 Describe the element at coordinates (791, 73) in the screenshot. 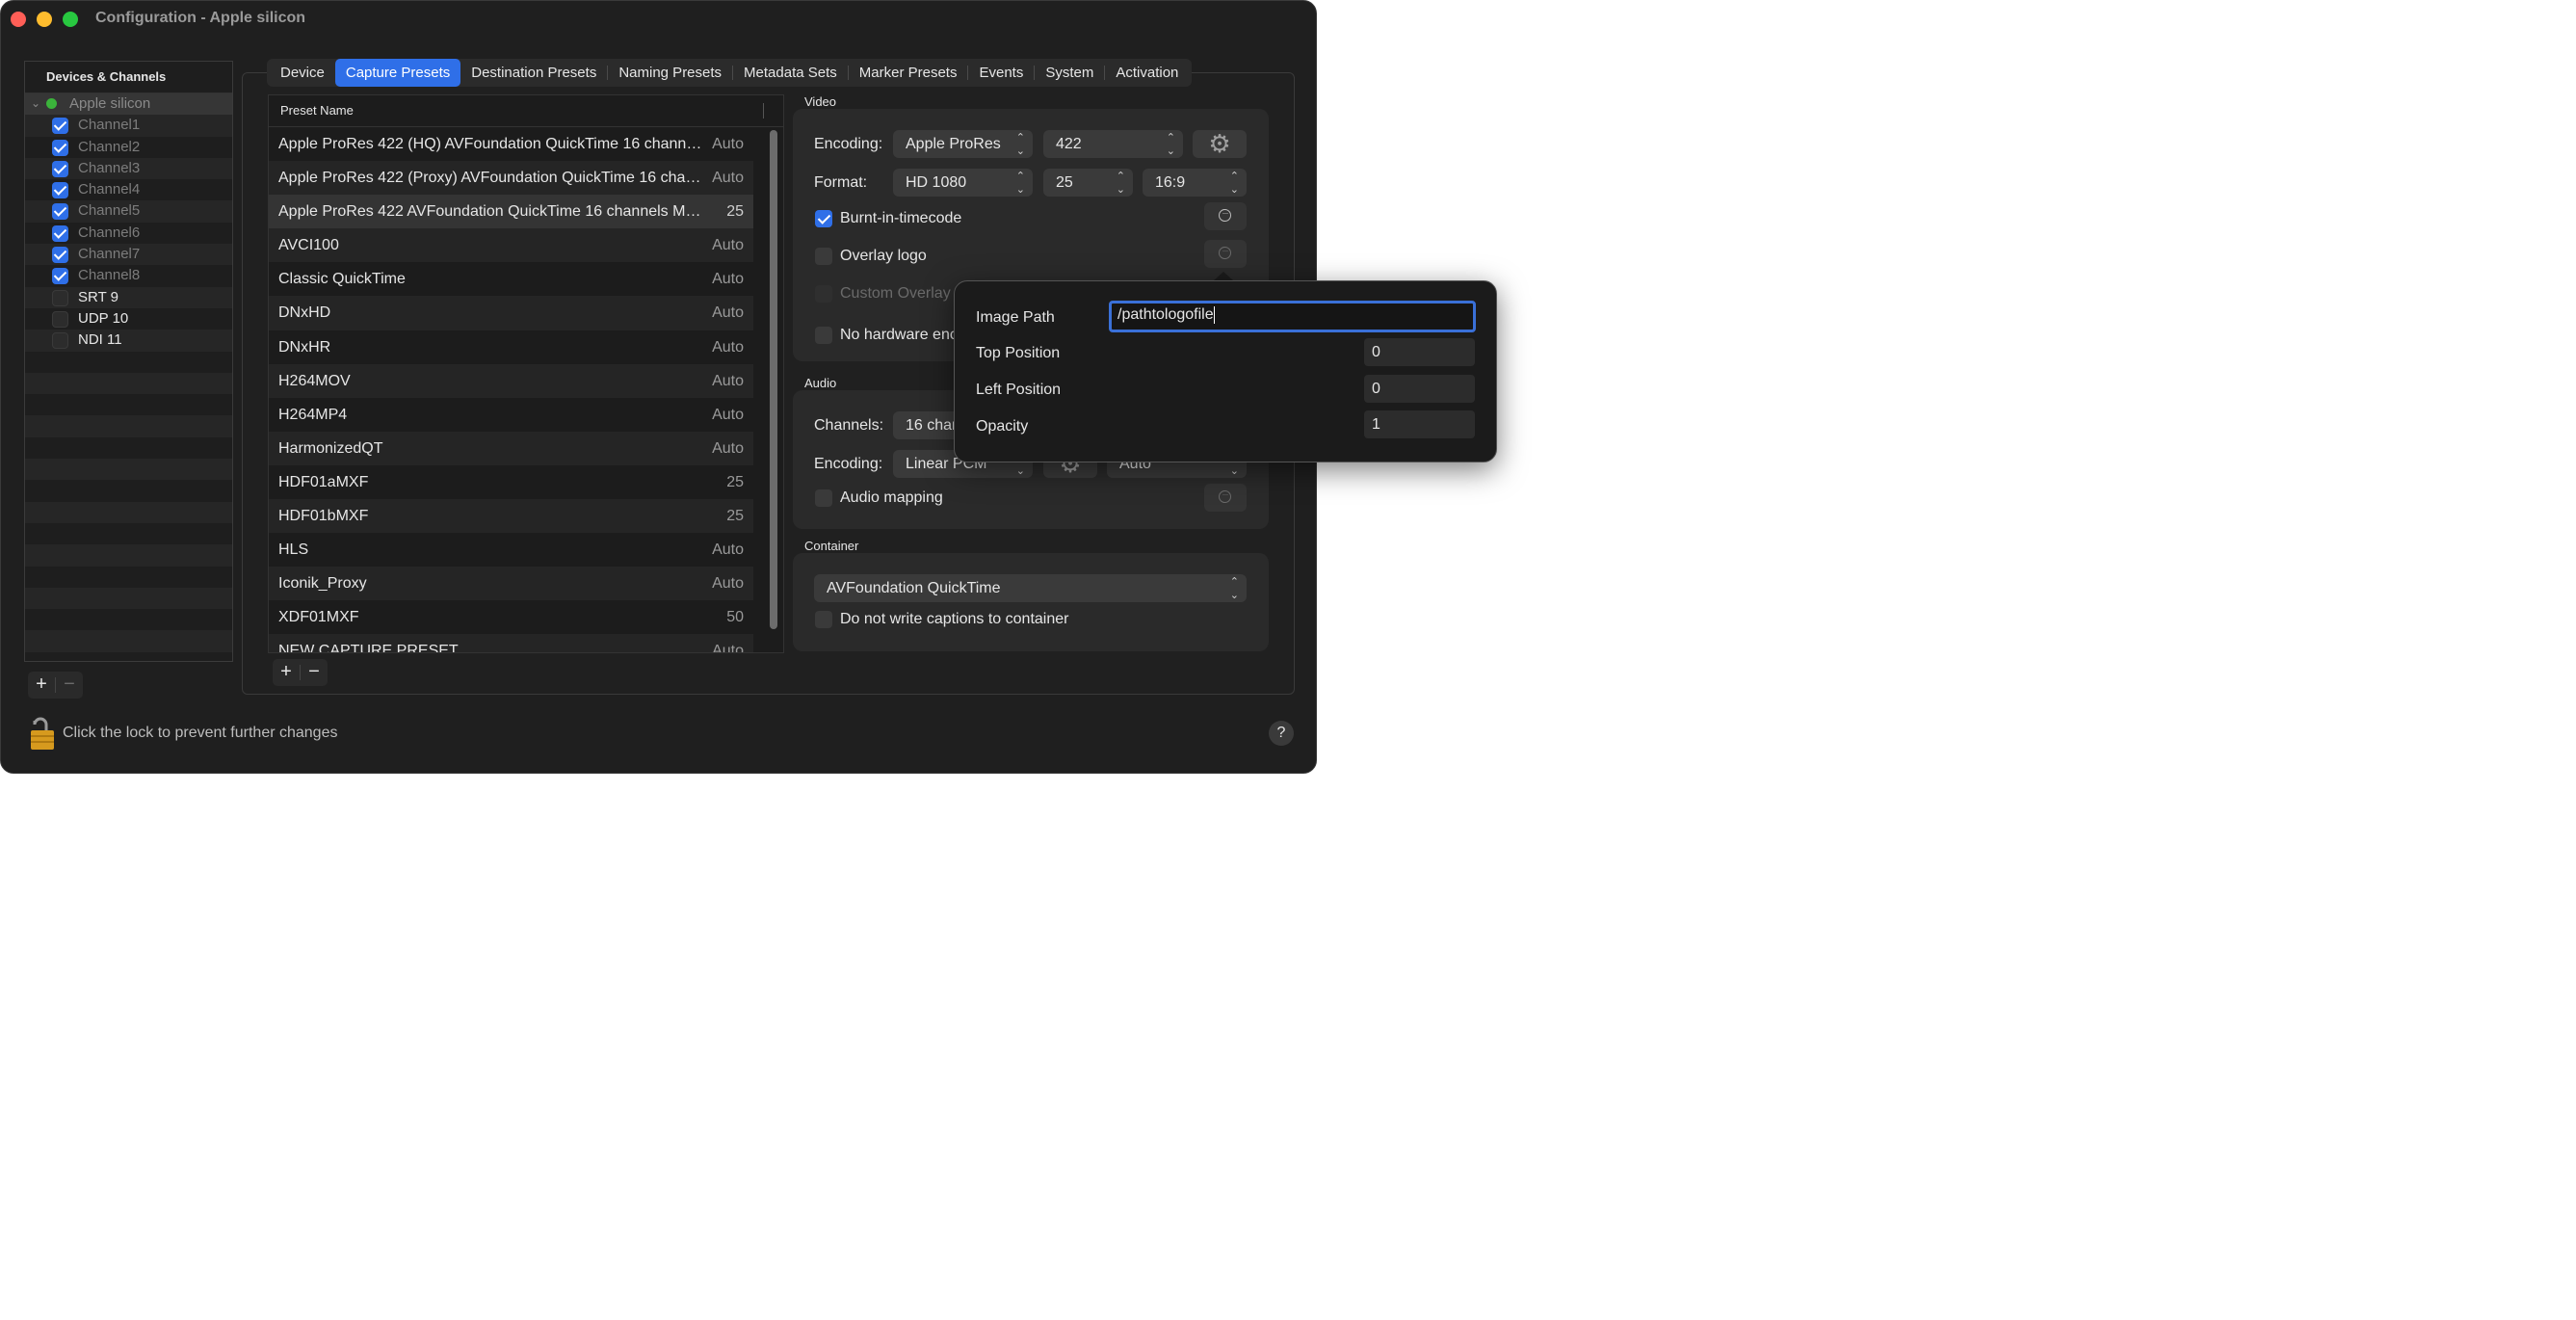

I see `tab-metadata-sets: Metadata Sets` at that location.